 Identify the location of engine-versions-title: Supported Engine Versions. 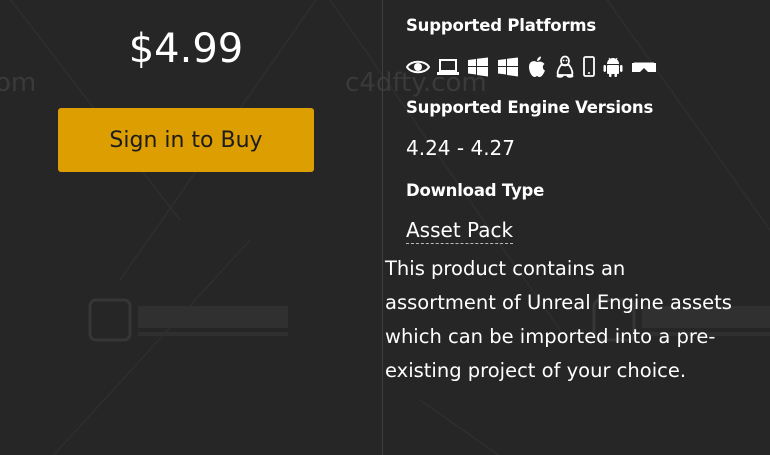
(530, 107).